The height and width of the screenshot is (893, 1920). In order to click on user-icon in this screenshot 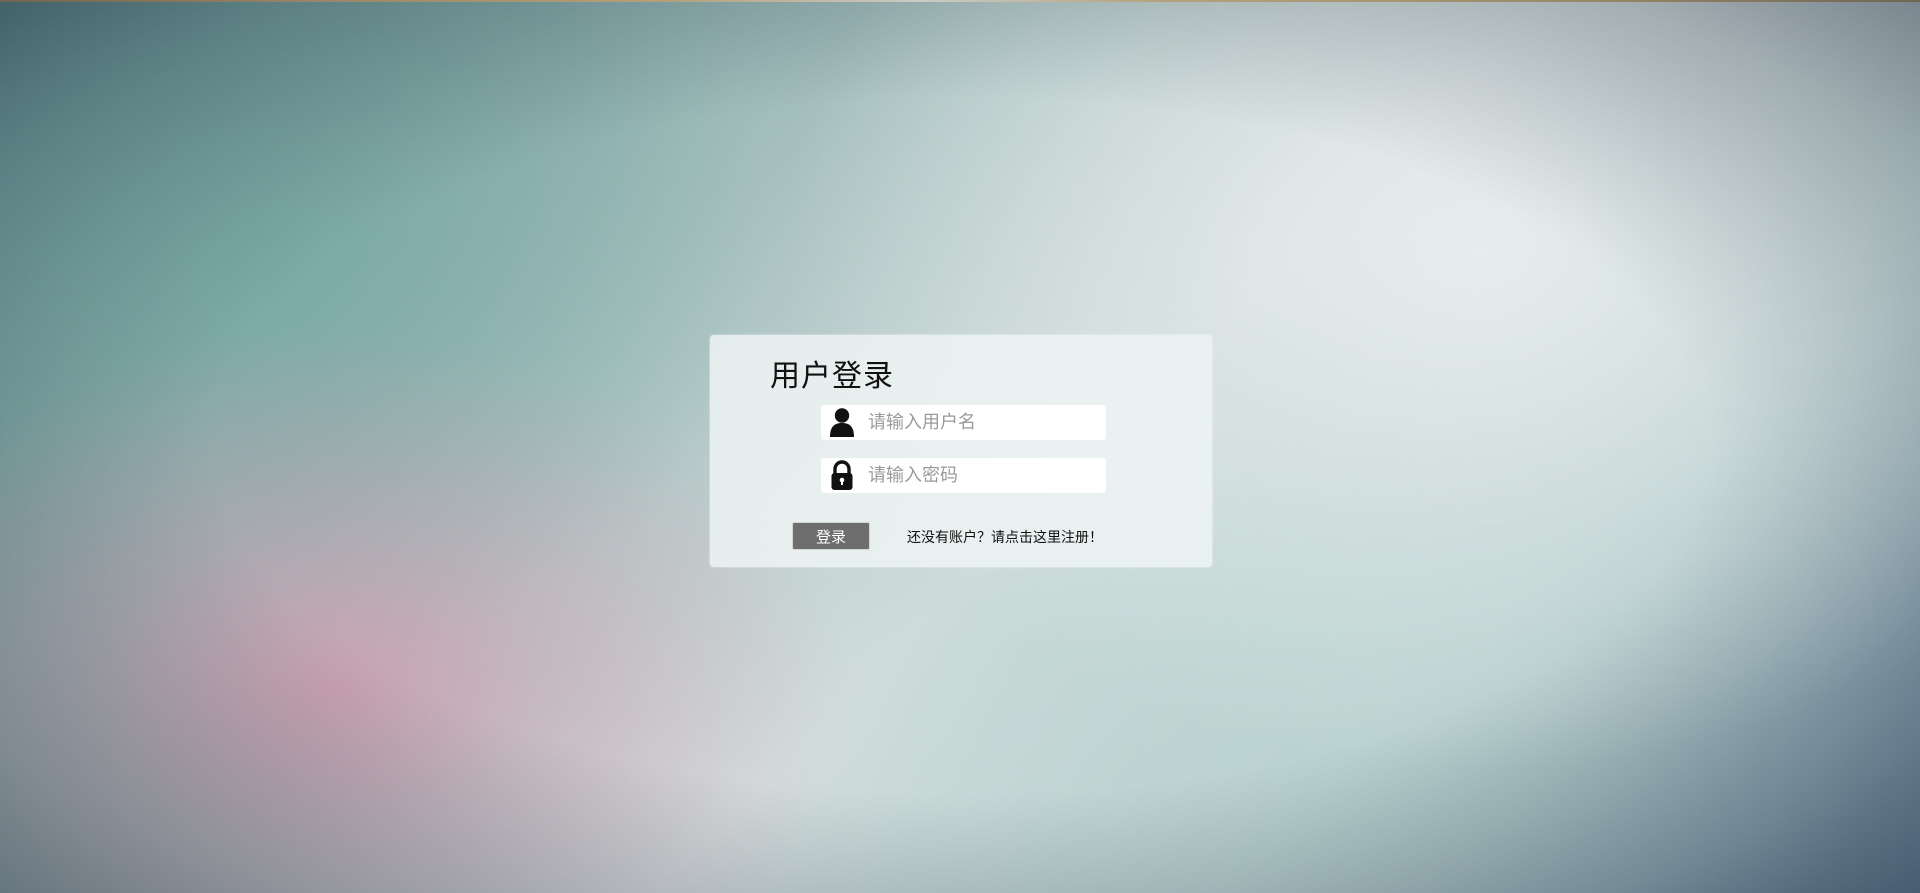, I will do `click(842, 422)`.